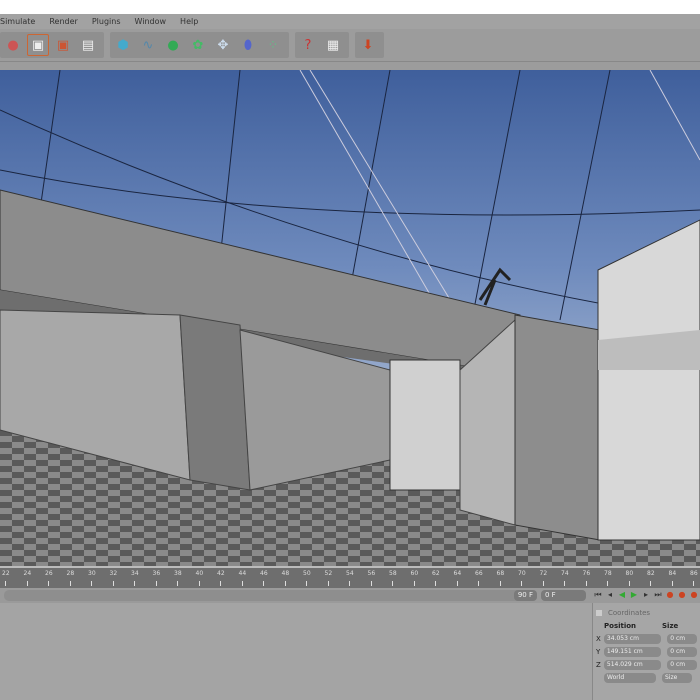 Image resolution: width=700 pixels, height=700 pixels. I want to click on frame-range-slider: 90 F, so click(270, 595).